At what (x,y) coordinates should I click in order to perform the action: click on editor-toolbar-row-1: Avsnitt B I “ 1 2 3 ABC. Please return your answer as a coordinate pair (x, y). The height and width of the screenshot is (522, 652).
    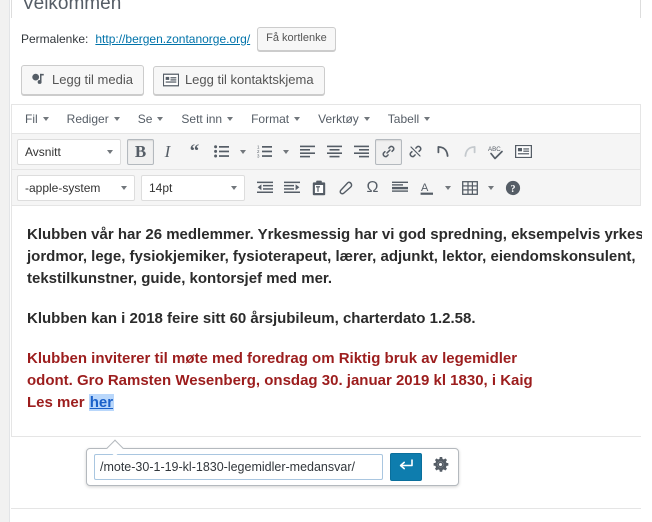
    Looking at the image, I should click on (326, 152).